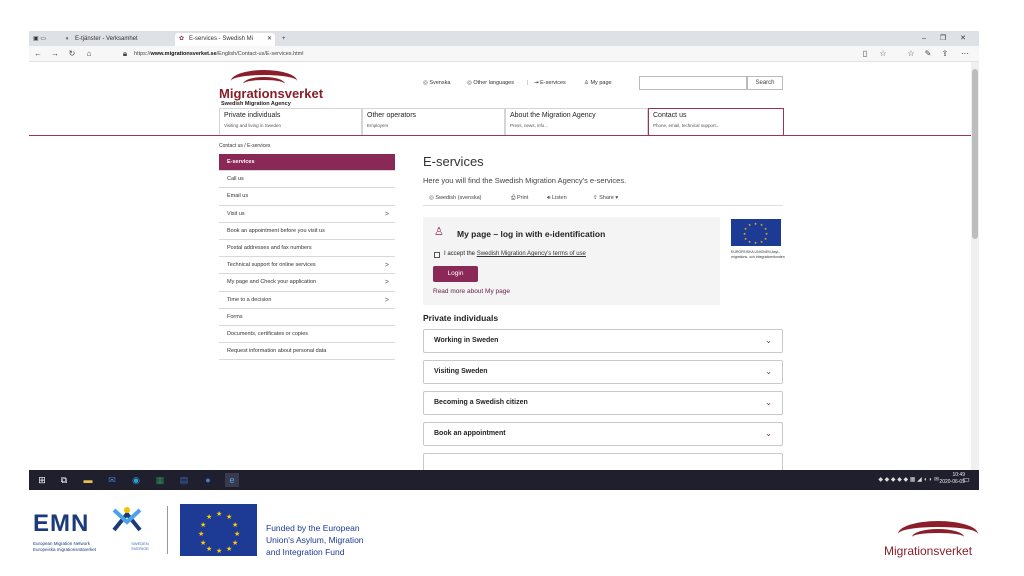  Describe the element at coordinates (72, 54) in the screenshot. I see `refresh-icon: ↻` at that location.